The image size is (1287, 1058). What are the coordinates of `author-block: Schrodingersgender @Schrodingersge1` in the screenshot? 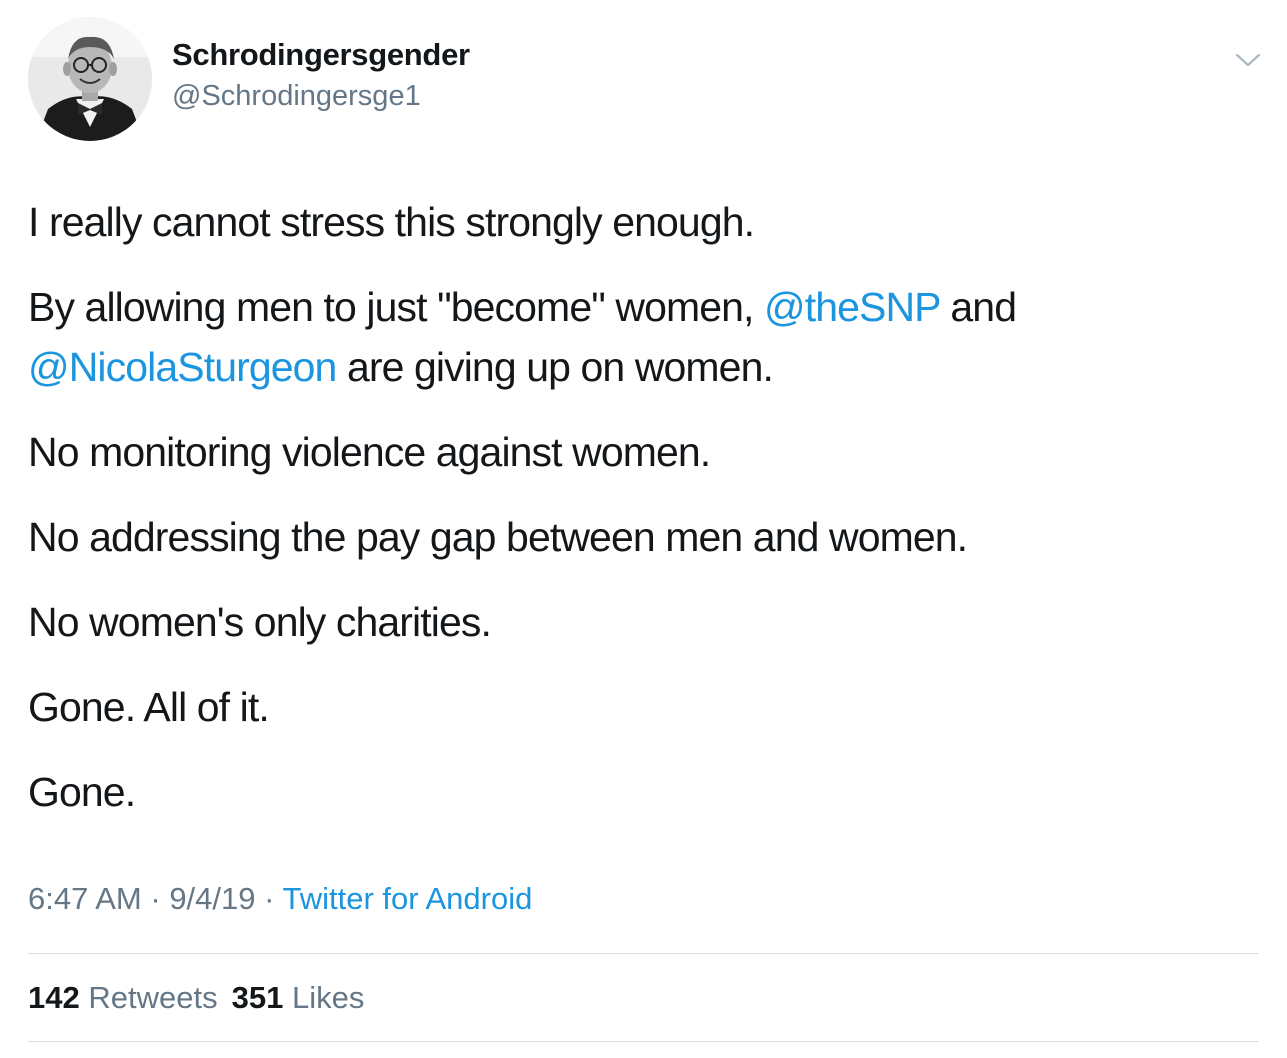 It's located at (321, 75).